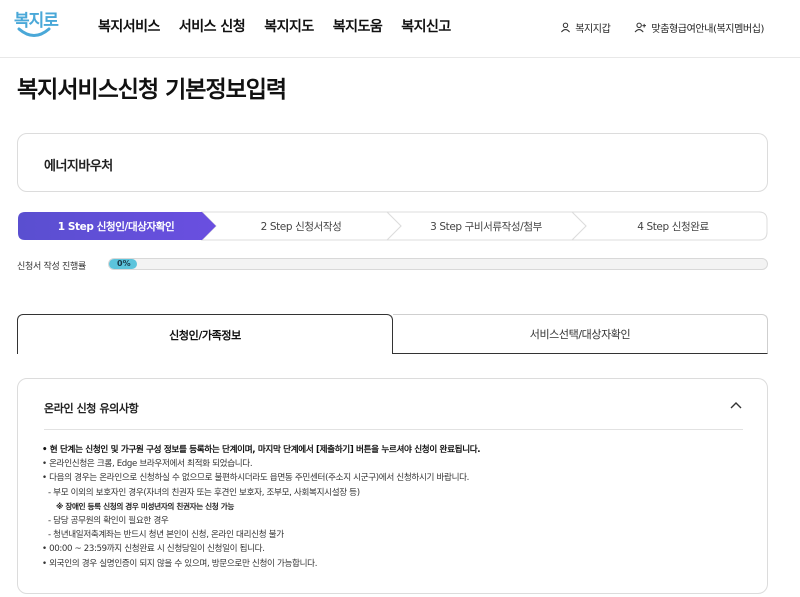 The height and width of the screenshot is (597, 800). I want to click on custom-benefit-label: 맞춤형급여안내(복지멤버십), so click(707, 29).